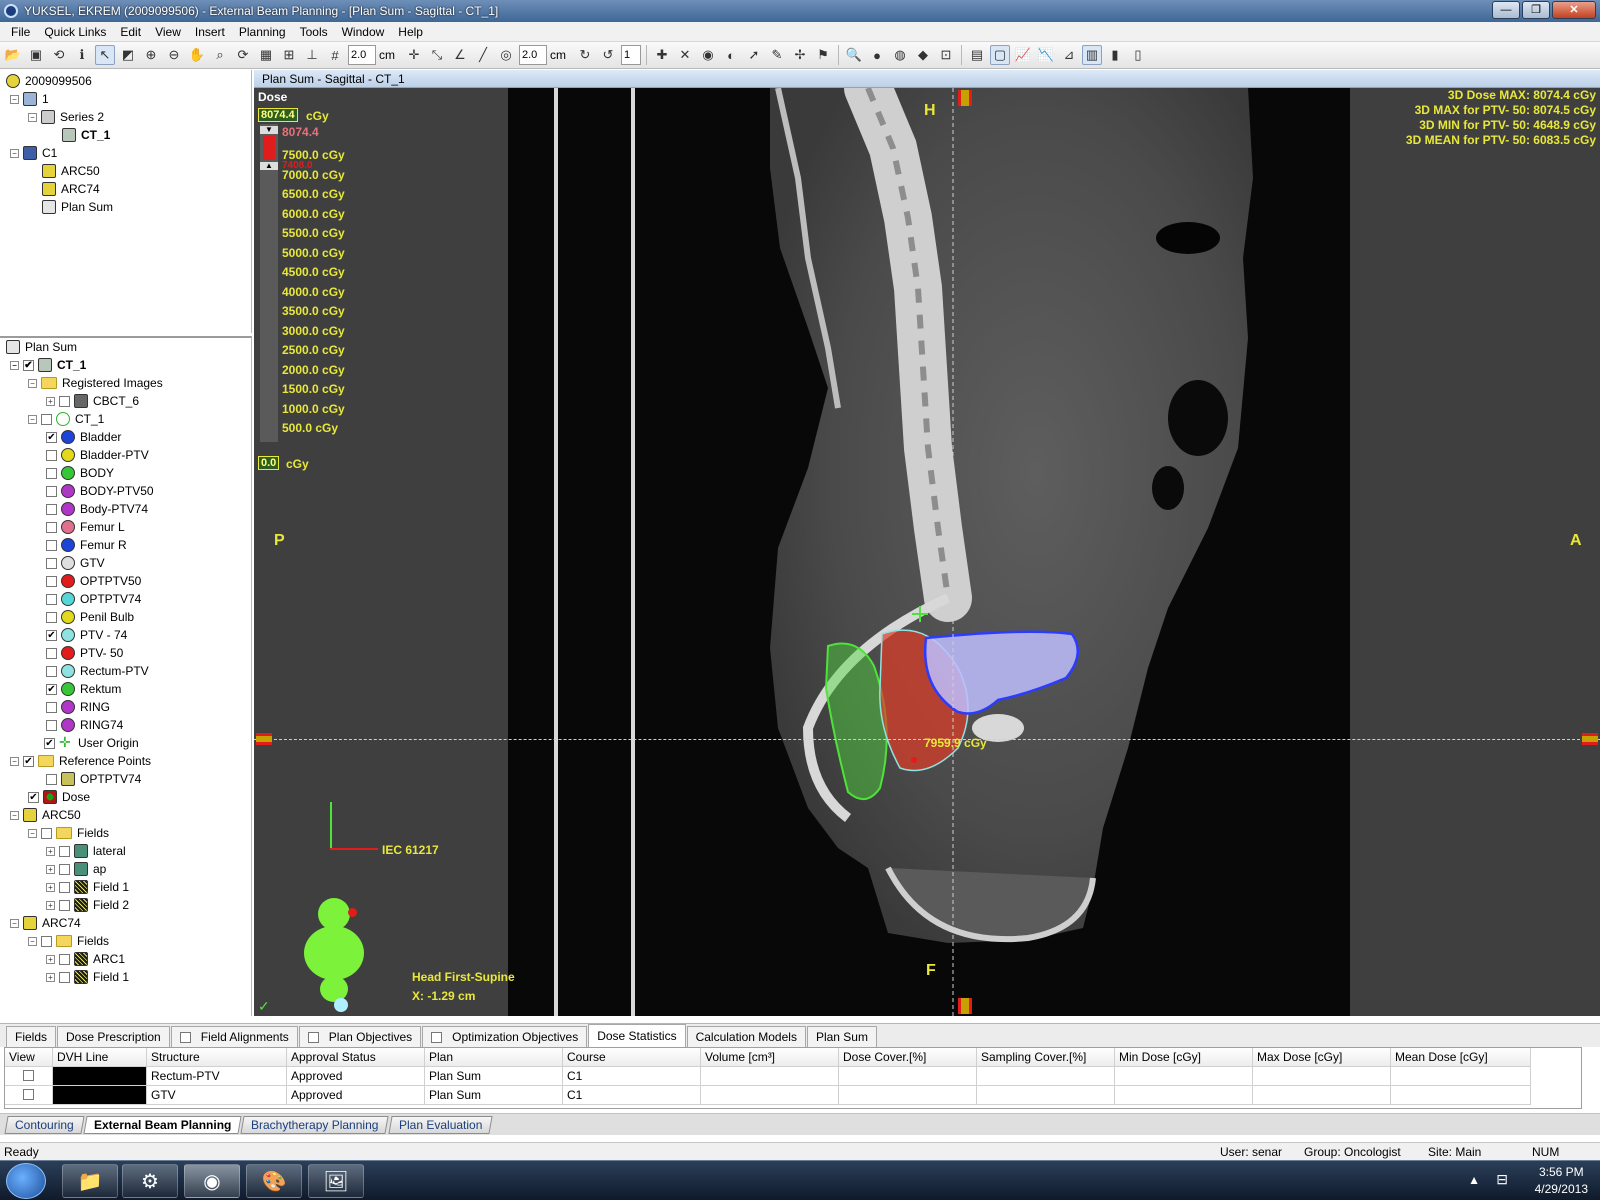 The image size is (1600, 1200). Describe the element at coordinates (1000, 55) in the screenshot. I see `layout-2-icon: ▢` at that location.